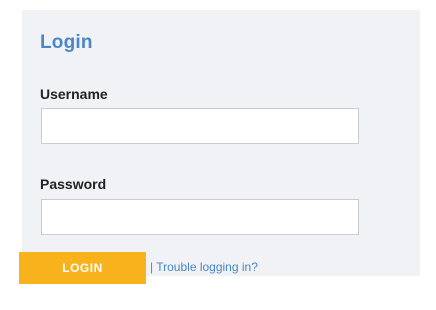 The width and height of the screenshot is (436, 310). Describe the element at coordinates (74, 94) in the screenshot. I see `username-label: Username` at that location.